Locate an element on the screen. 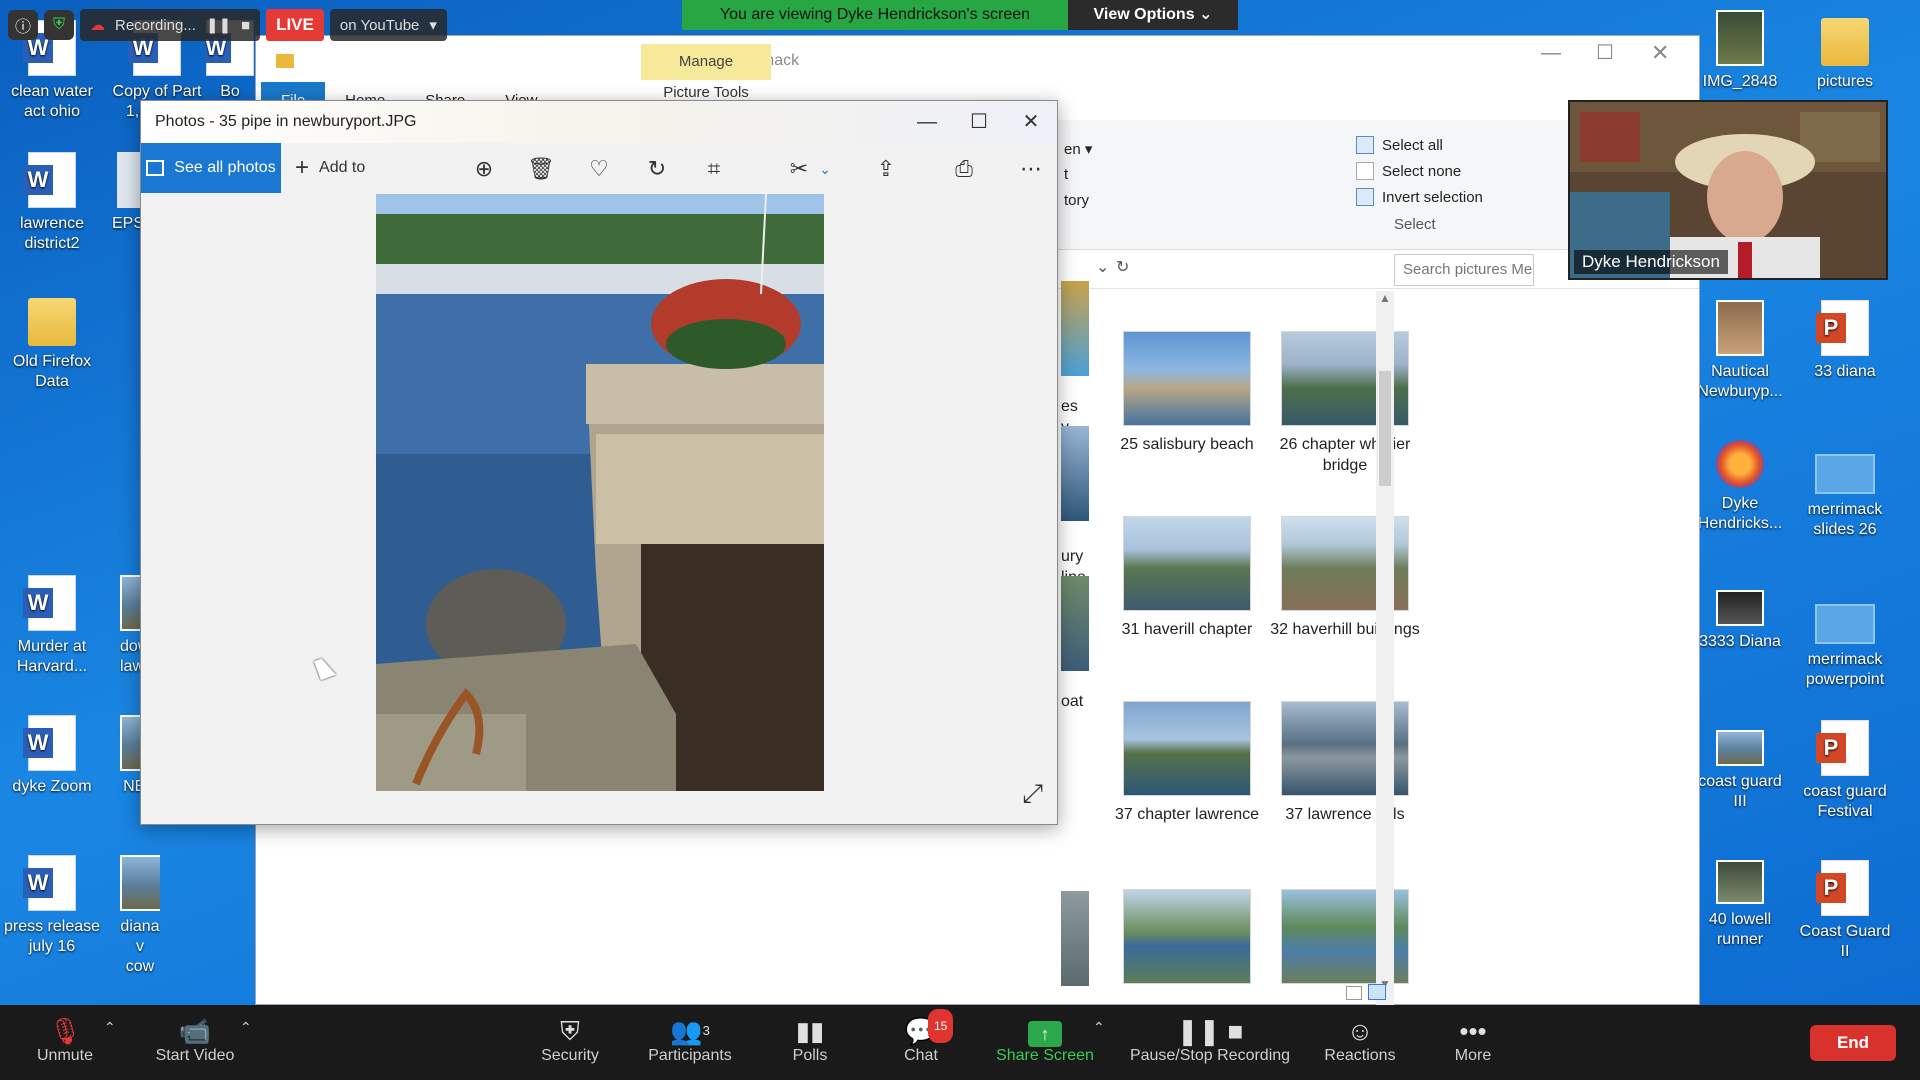 The height and width of the screenshot is (1080, 1920). live-destination-dropdown: on YouTube ▾ is located at coordinates (388, 25).